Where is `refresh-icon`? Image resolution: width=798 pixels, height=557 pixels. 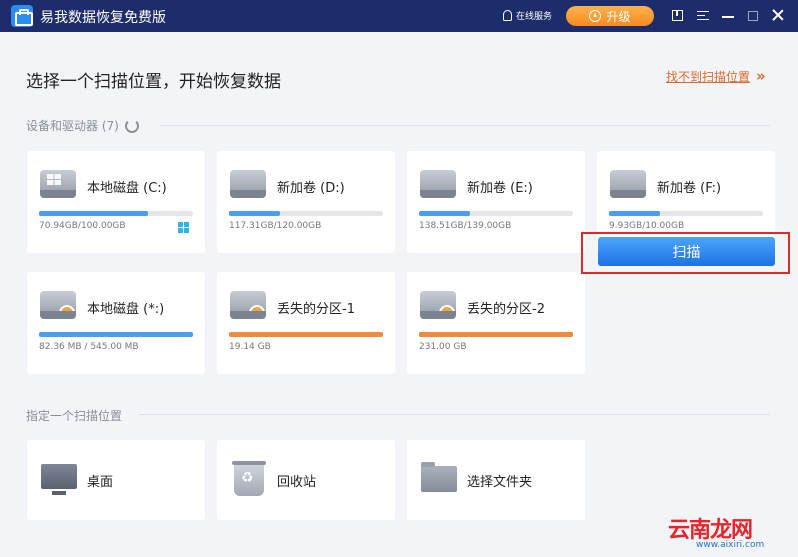
refresh-icon is located at coordinates (131, 125).